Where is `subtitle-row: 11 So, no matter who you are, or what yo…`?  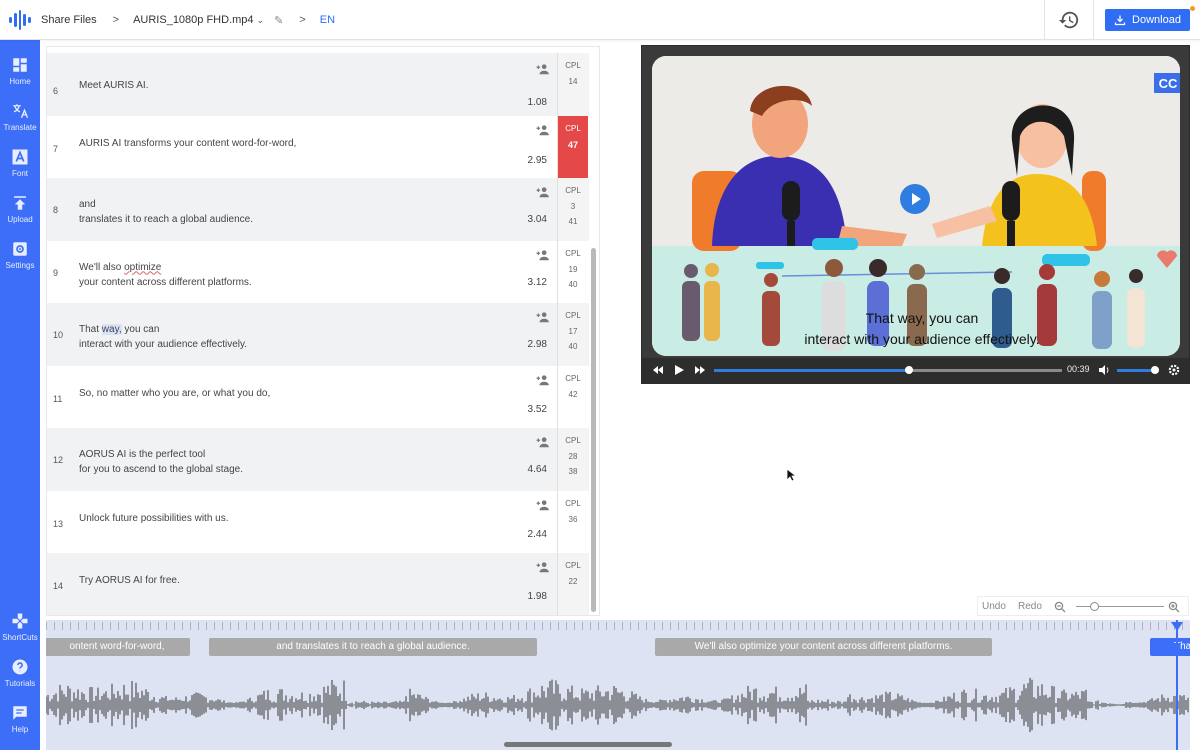
subtitle-row: 11 So, no matter who you are, or what yo… is located at coordinates (318, 396).